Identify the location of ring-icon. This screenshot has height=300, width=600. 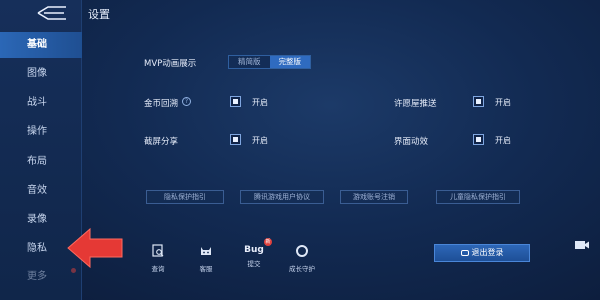
(302, 251).